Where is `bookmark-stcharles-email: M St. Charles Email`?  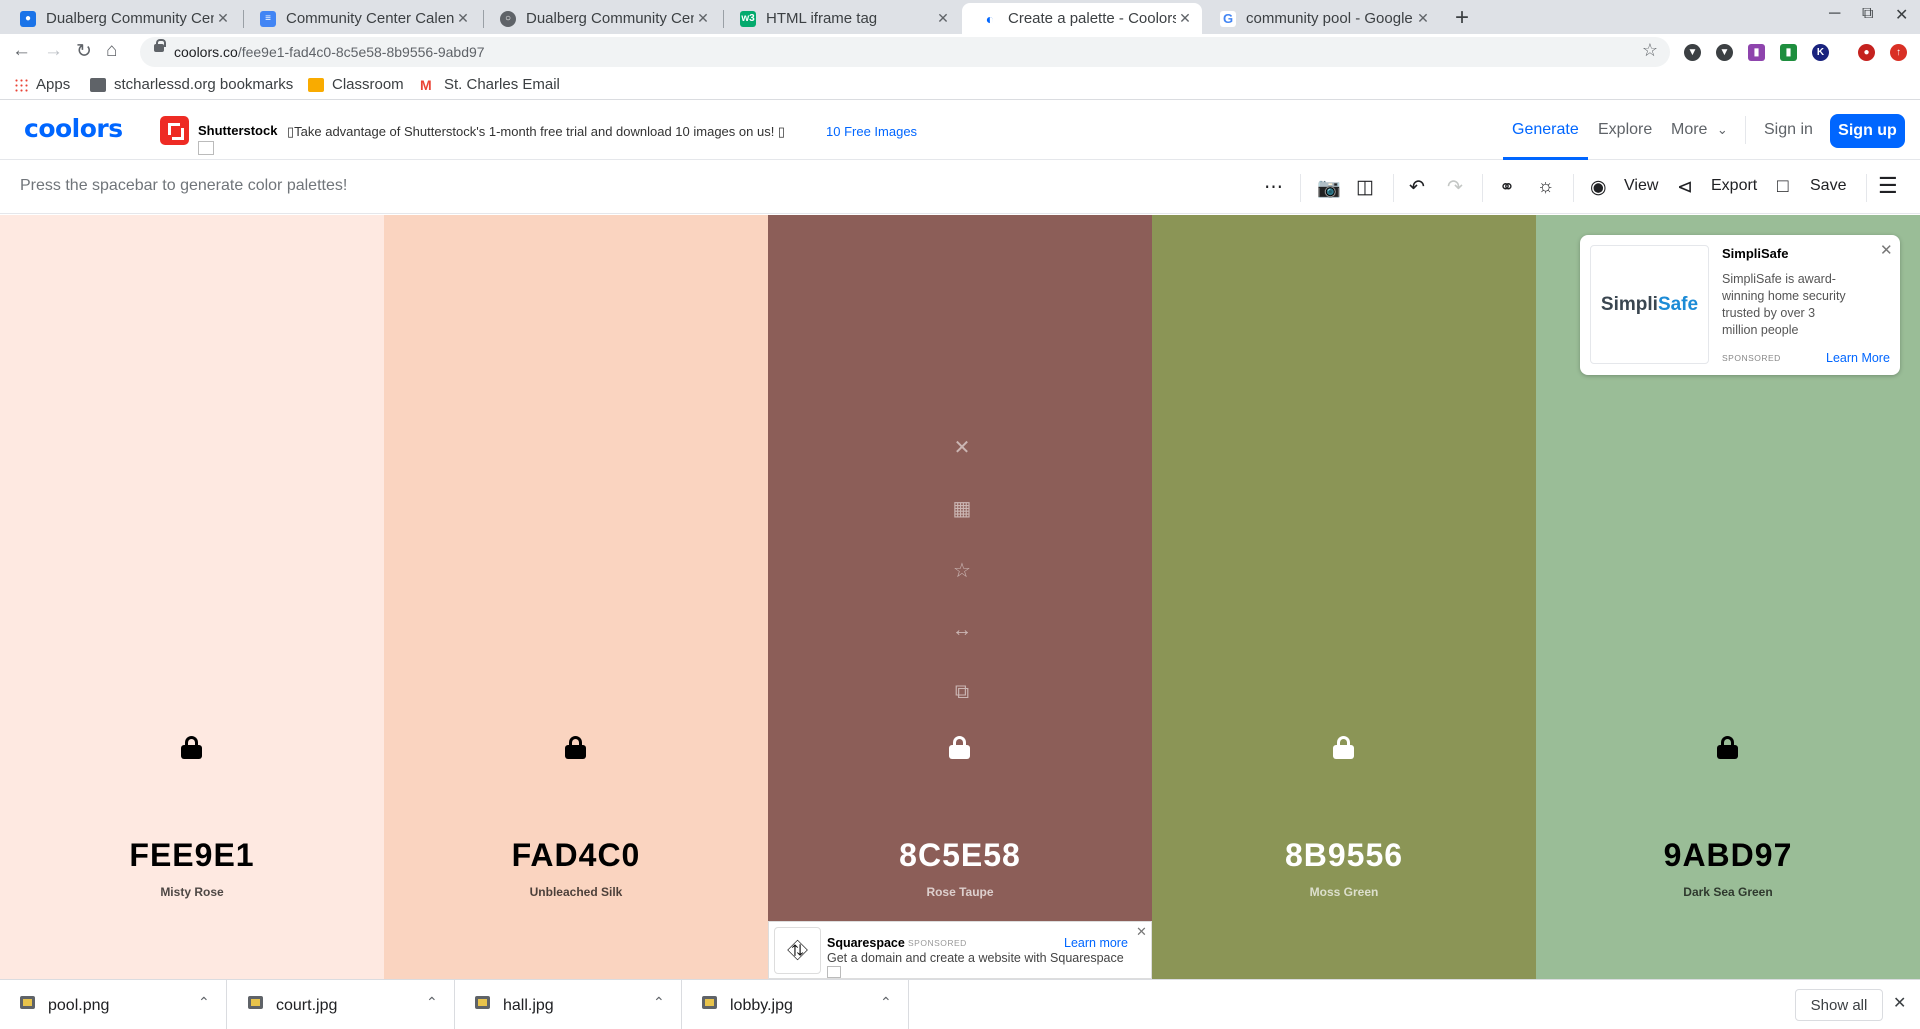
bookmark-stcharles-email: M St. Charles Email is located at coordinates (490, 84).